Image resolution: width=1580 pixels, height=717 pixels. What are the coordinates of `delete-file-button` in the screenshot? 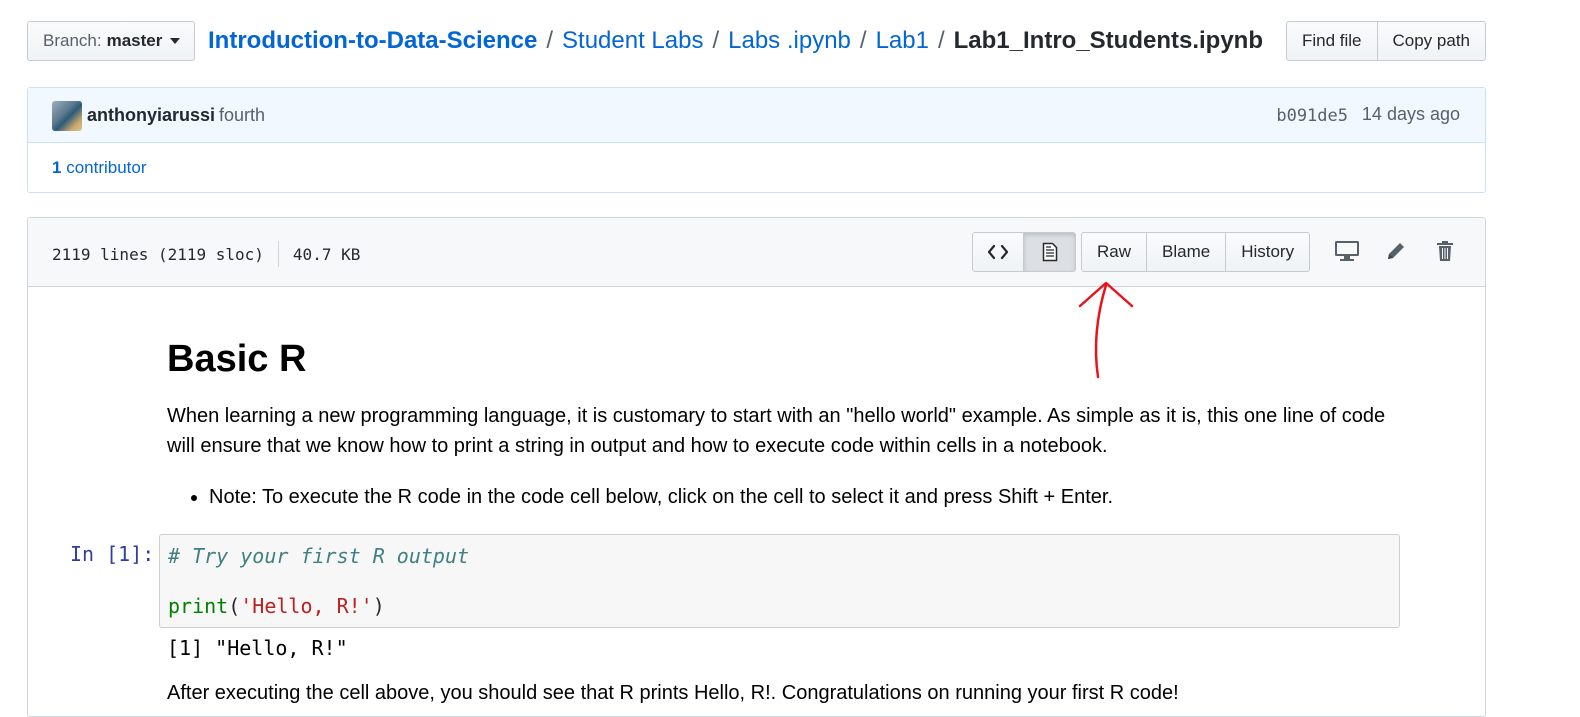 It's located at (1445, 251).